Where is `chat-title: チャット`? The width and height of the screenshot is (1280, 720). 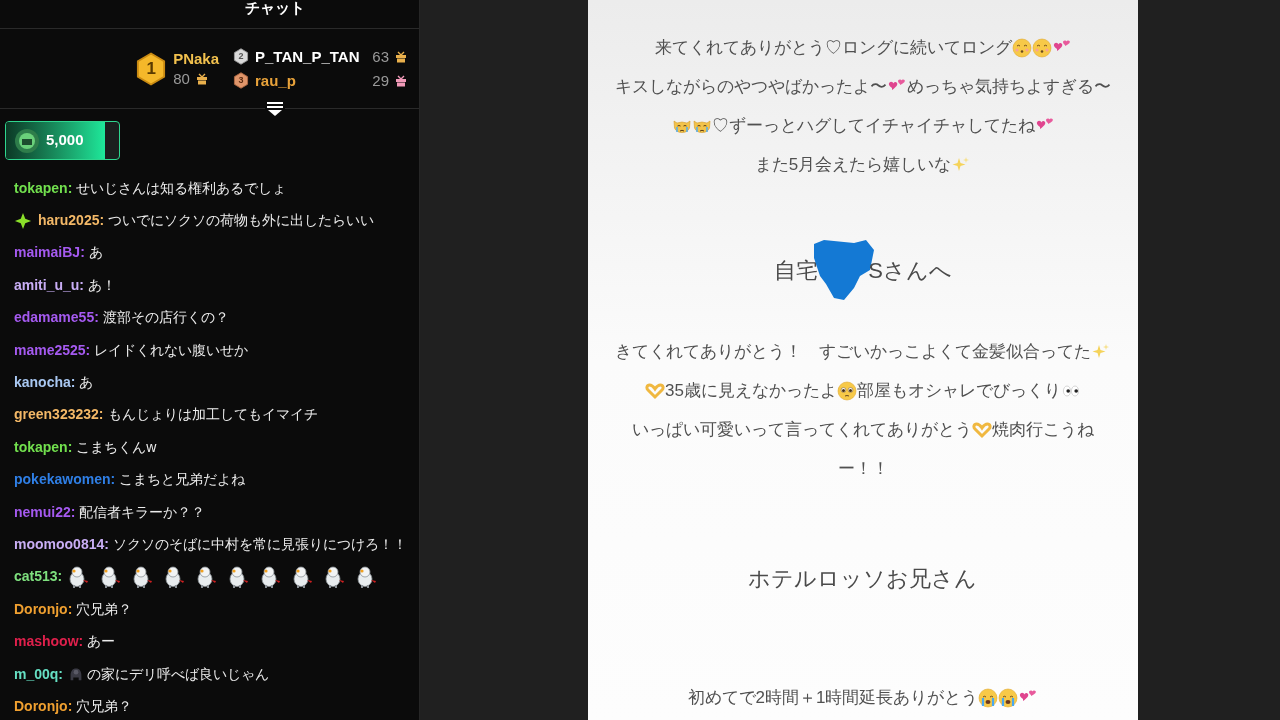
chat-title: チャット is located at coordinates (274, 8).